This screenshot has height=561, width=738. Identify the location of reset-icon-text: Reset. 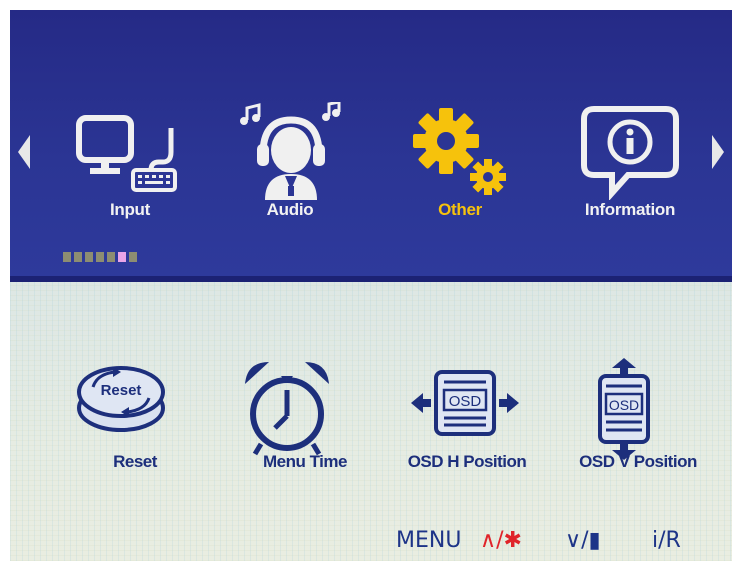
(121, 390).